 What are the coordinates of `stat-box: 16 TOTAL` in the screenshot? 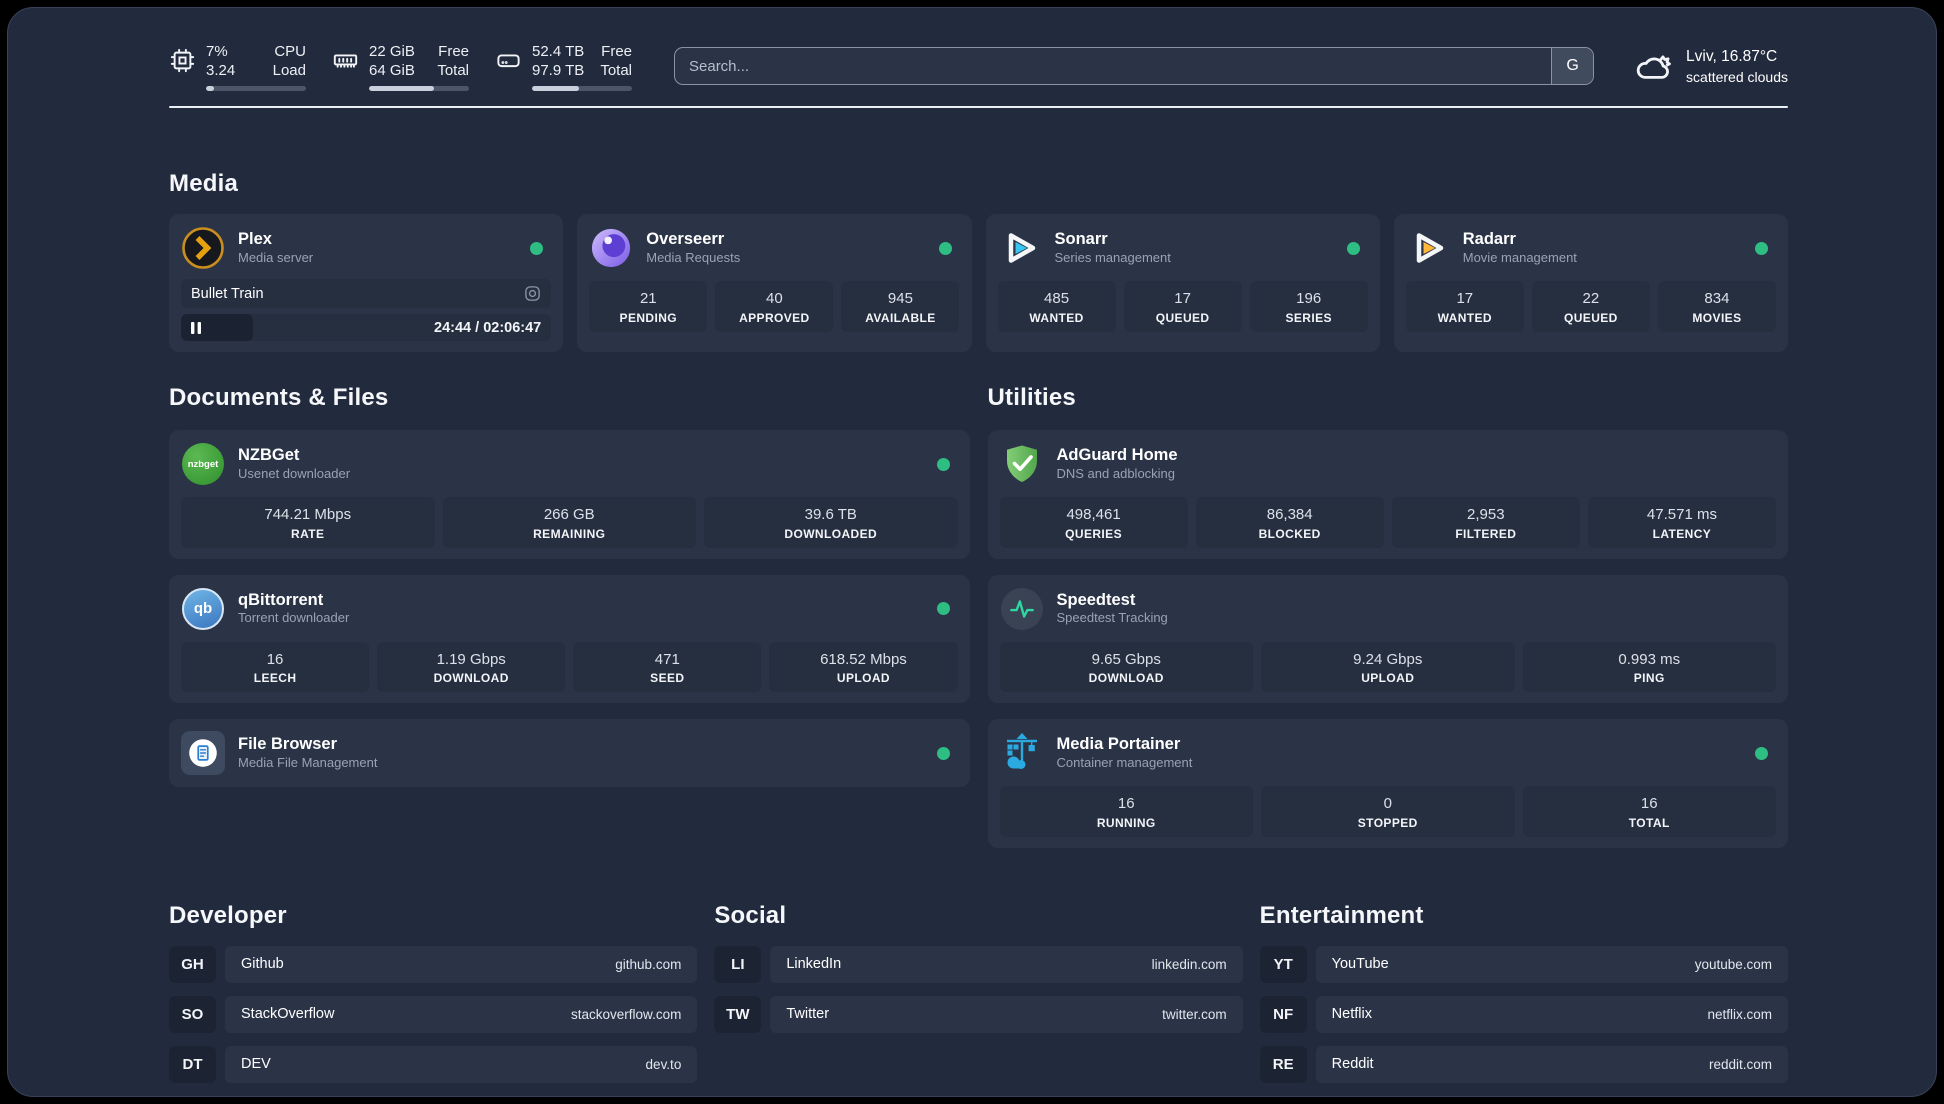 It's located at (1649, 811).